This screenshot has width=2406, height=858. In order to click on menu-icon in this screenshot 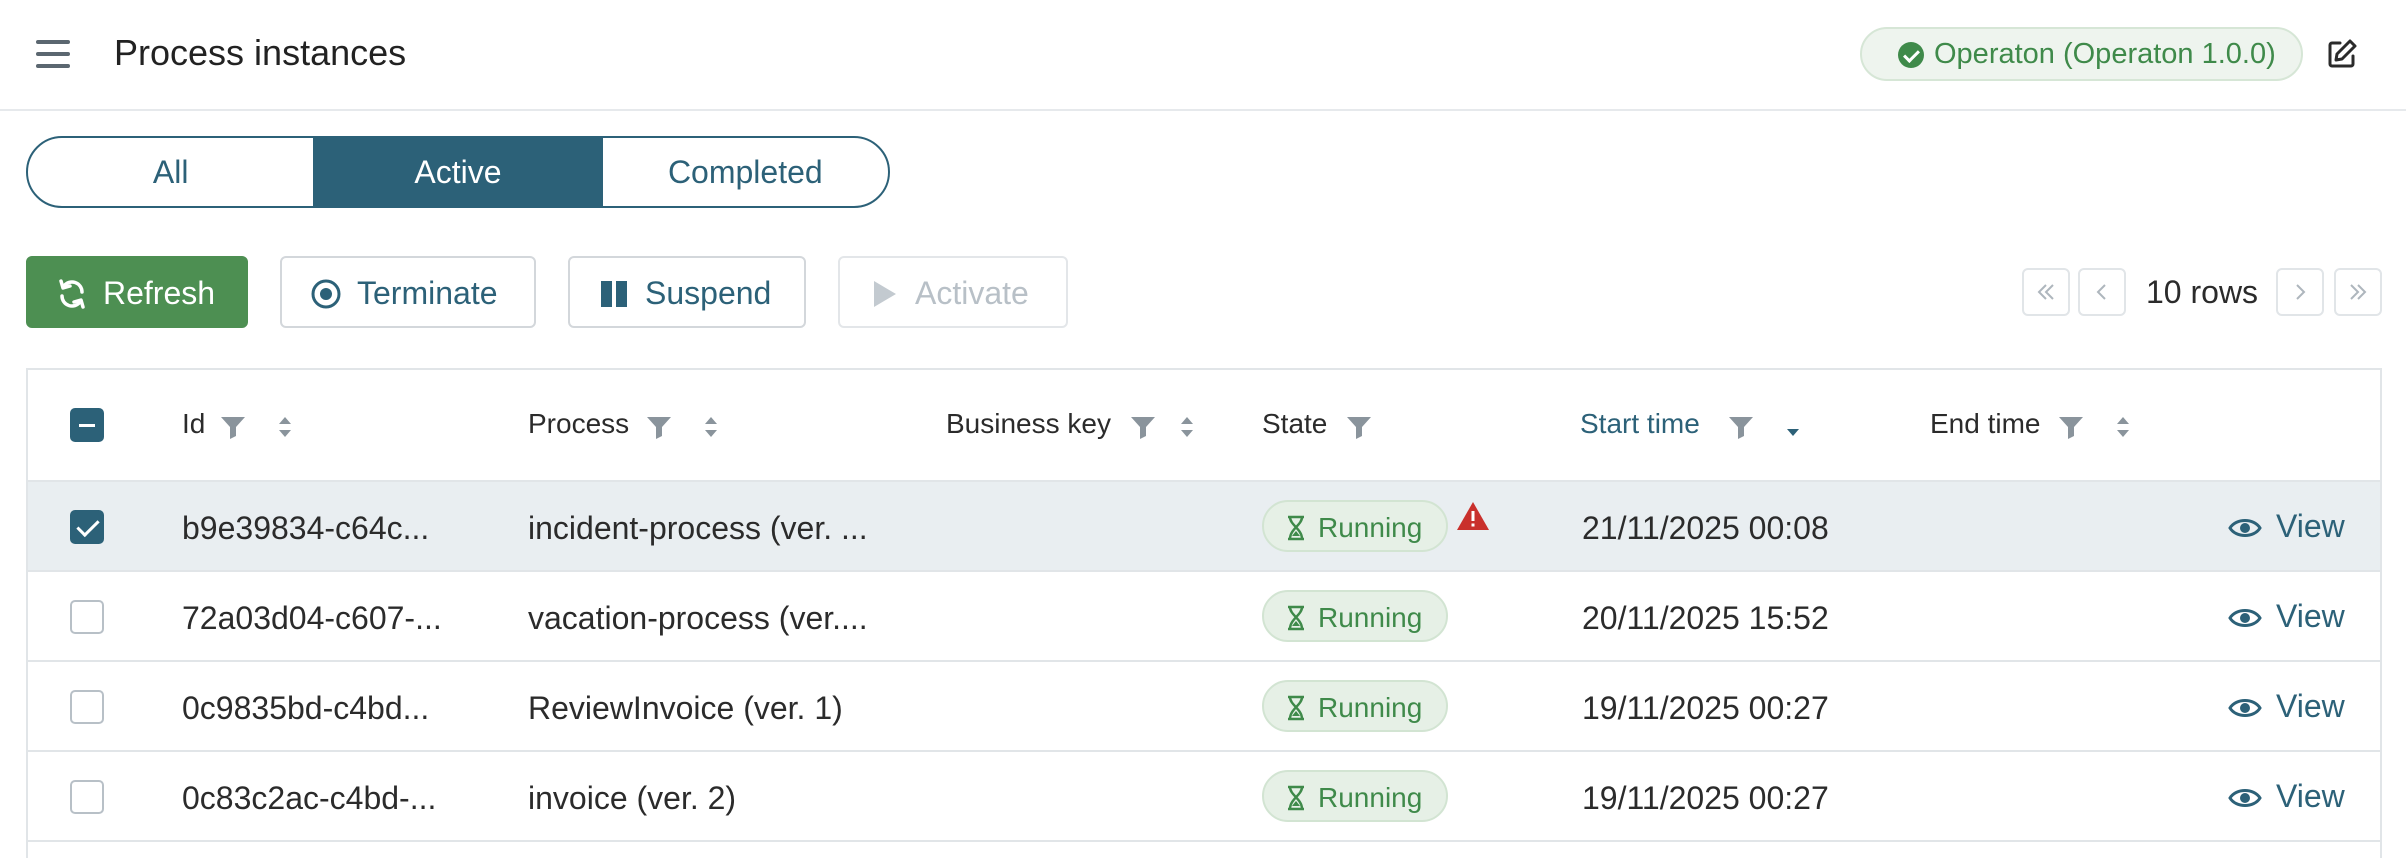, I will do `click(53, 54)`.